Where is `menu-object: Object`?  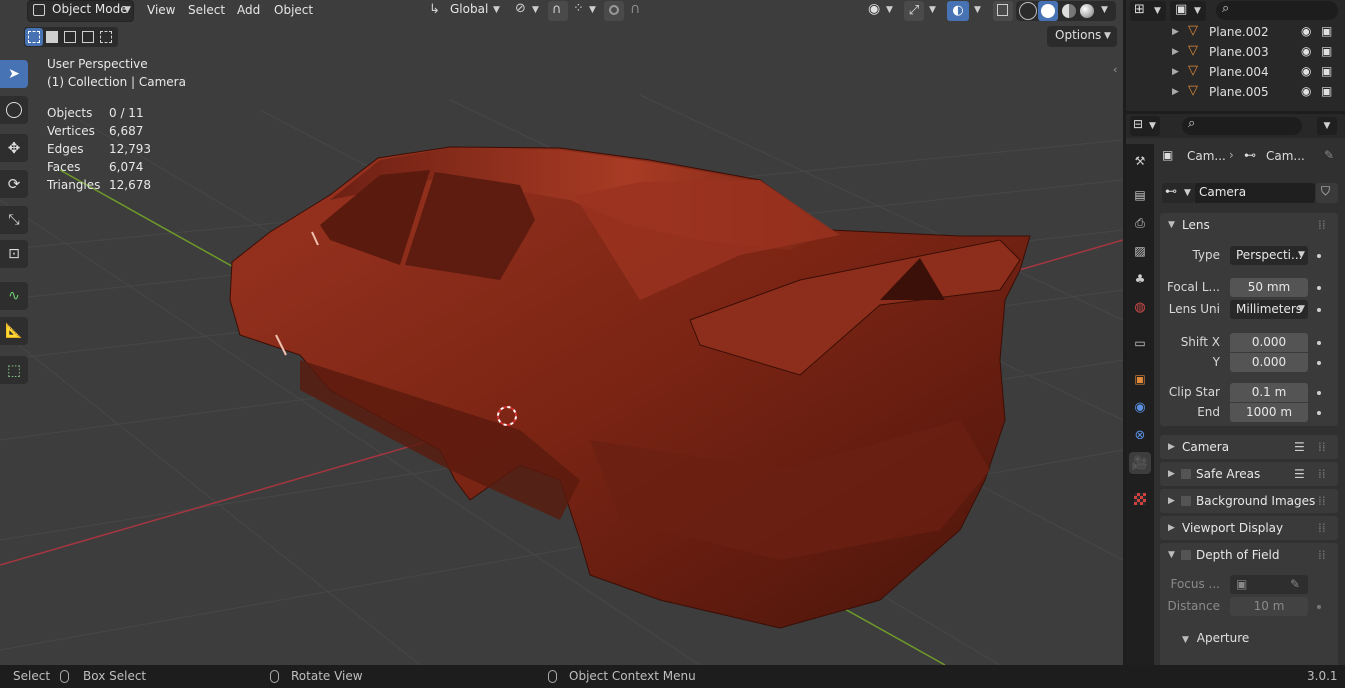
menu-object: Object is located at coordinates (293, 10).